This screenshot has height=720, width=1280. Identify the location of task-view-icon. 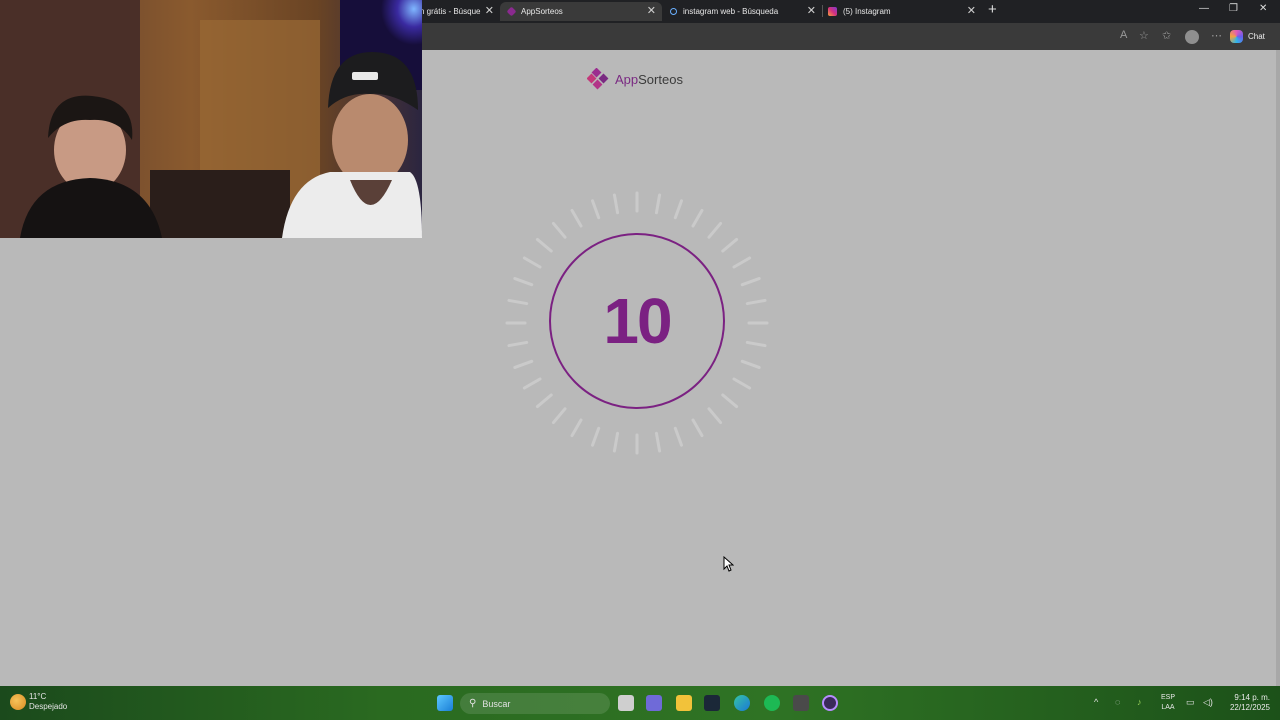
(626, 703).